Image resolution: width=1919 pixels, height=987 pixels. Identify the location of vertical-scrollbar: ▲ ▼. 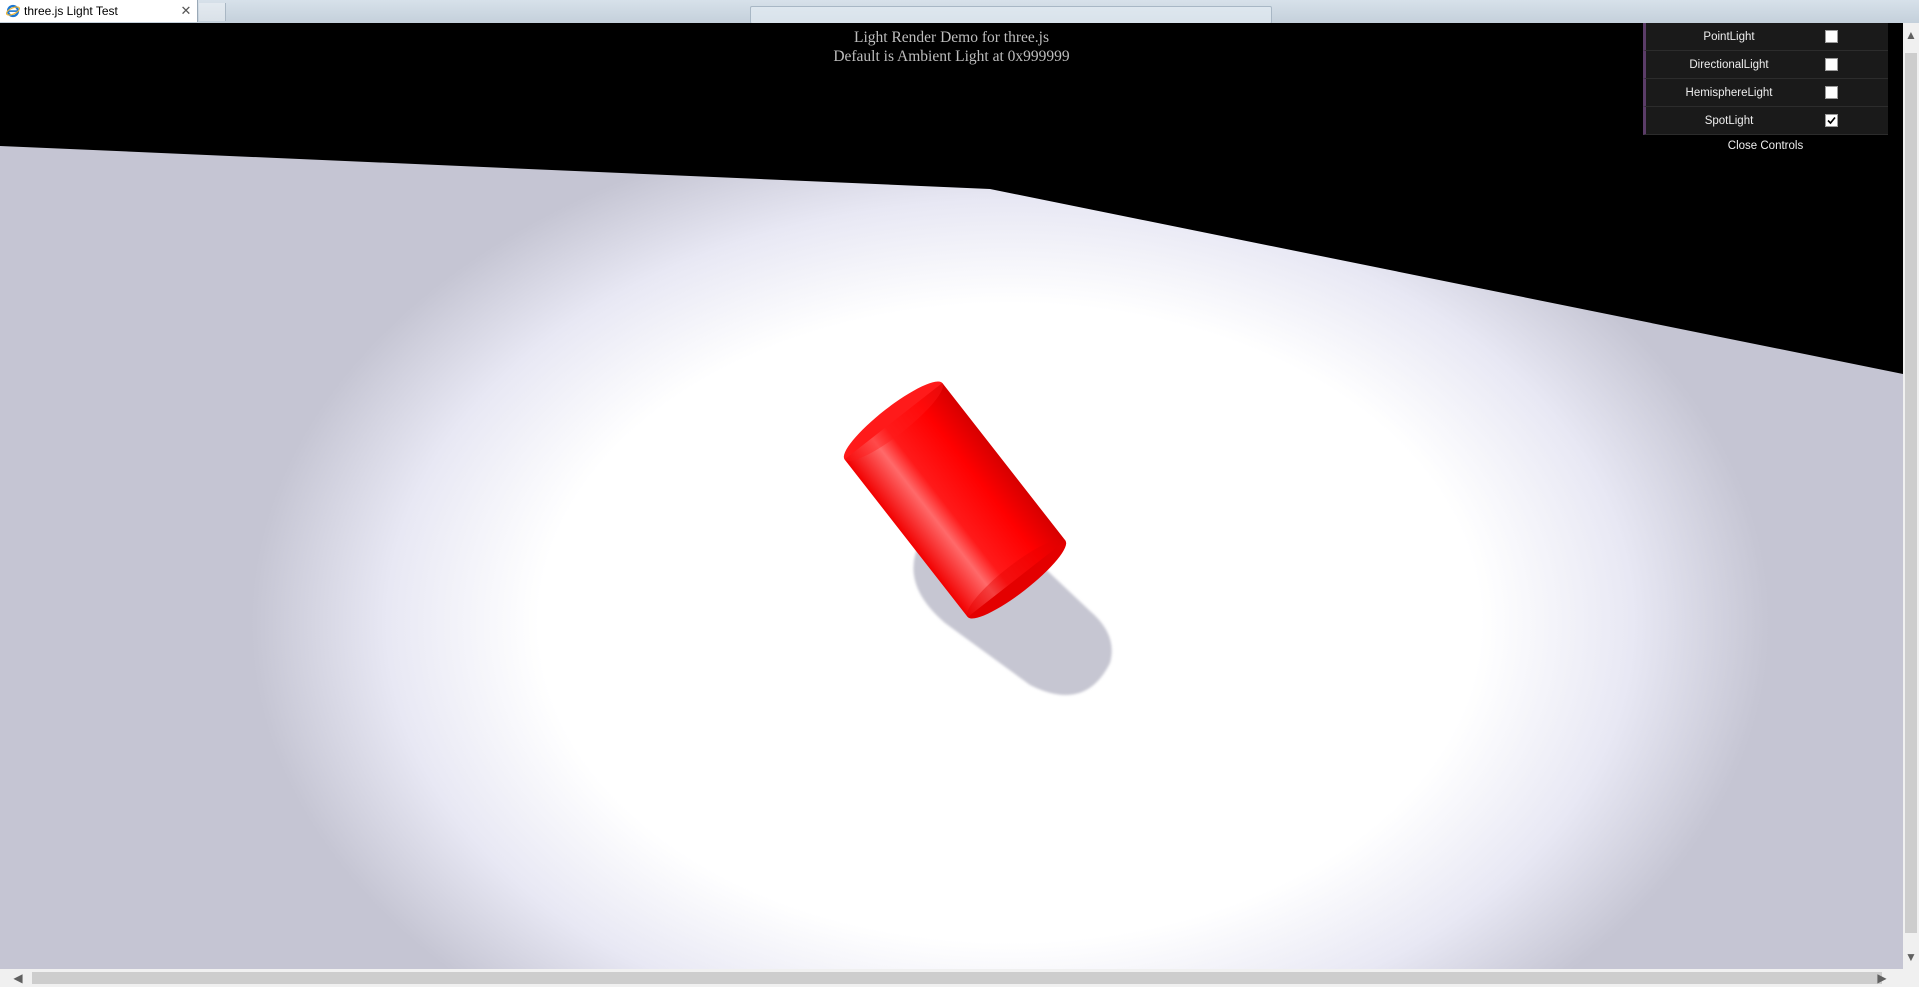
(1911, 496).